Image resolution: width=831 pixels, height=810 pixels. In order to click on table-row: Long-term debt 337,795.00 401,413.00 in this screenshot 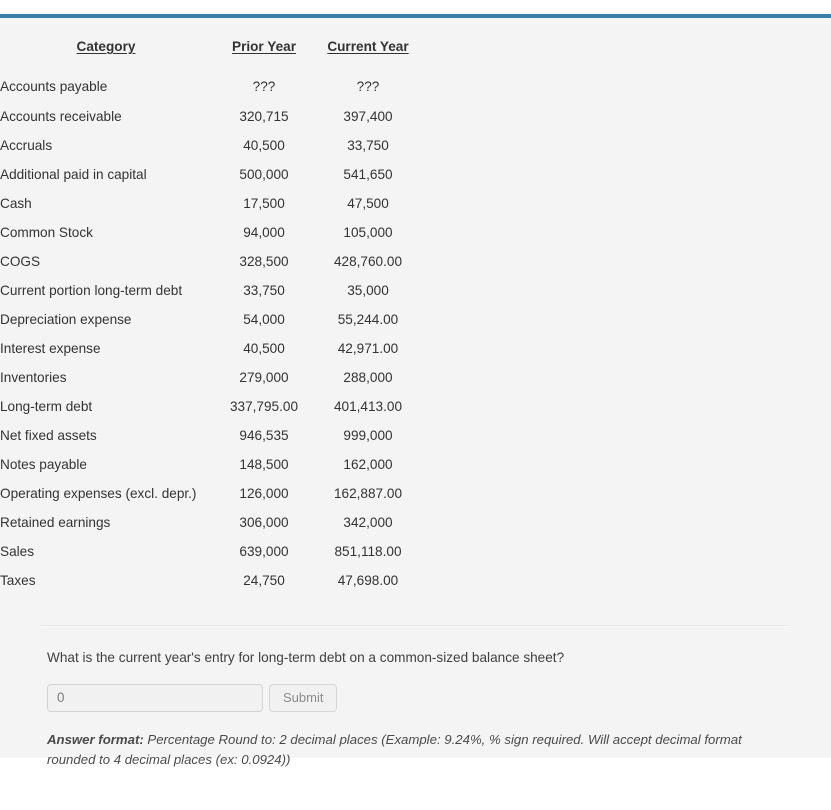, I will do `click(210, 406)`.